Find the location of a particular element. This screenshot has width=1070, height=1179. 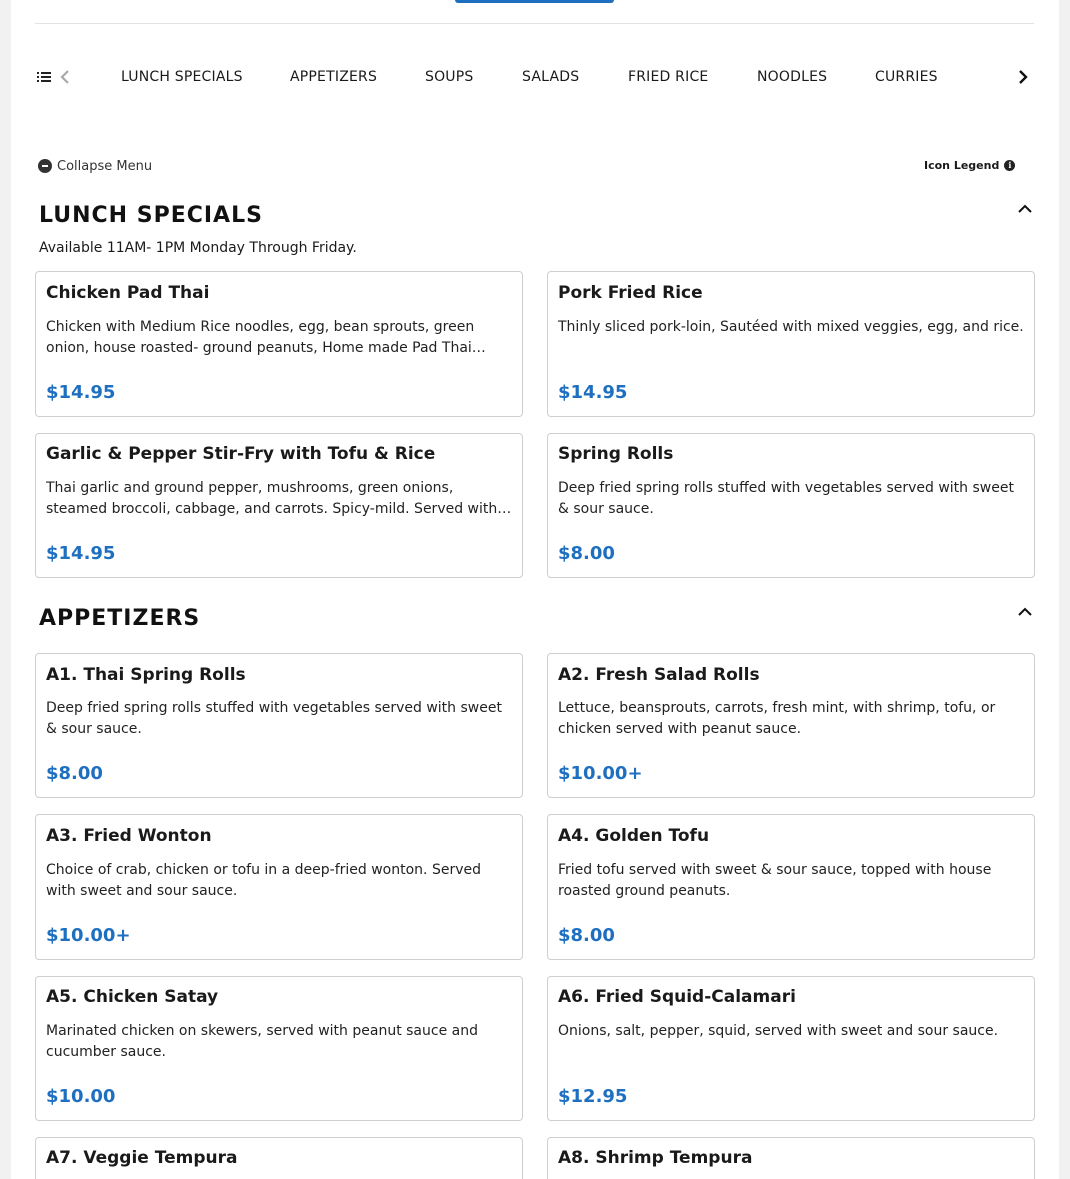

category-tab-curries: CURRIES is located at coordinates (906, 77).